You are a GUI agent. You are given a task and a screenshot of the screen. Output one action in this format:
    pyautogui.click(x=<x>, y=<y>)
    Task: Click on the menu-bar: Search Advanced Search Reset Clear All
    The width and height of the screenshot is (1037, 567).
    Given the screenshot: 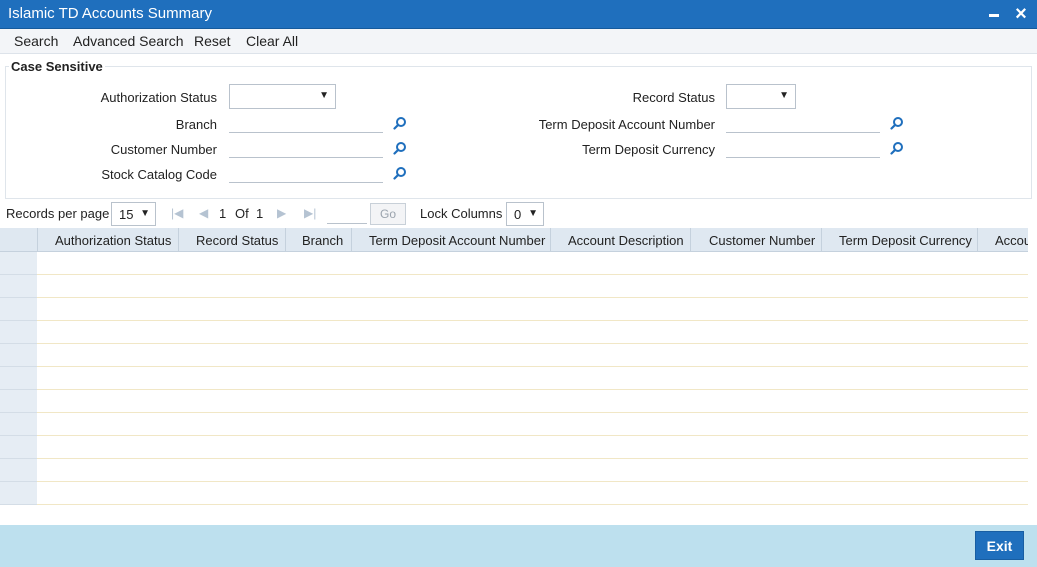 What is the action you would take?
    pyautogui.click(x=518, y=41)
    